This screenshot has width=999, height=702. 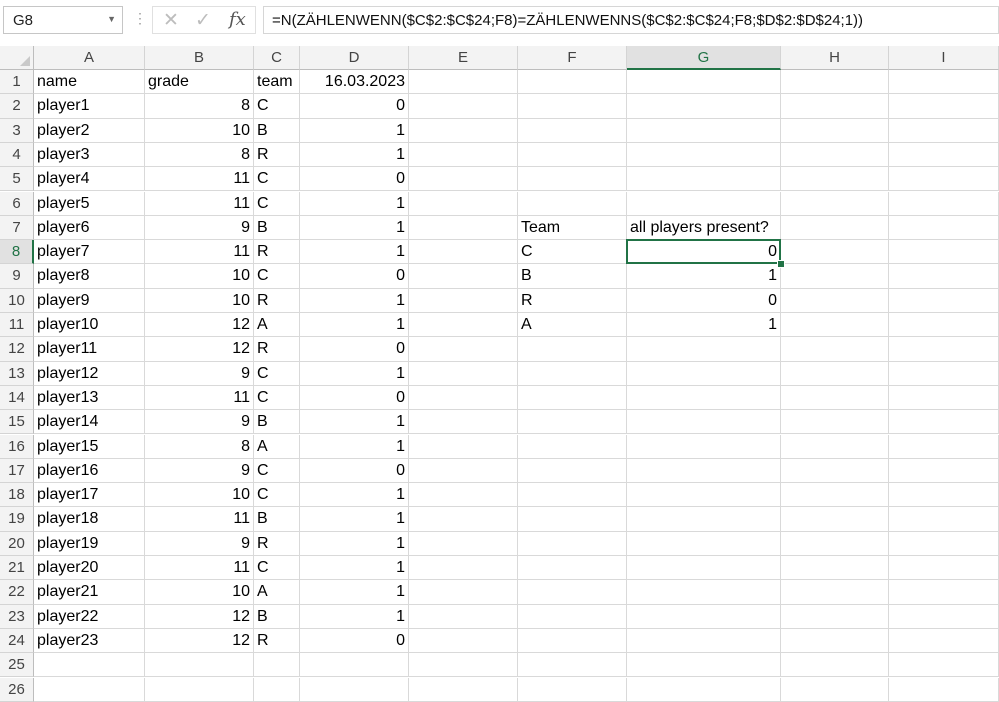 I want to click on row-header-1: 1, so click(x=17, y=82).